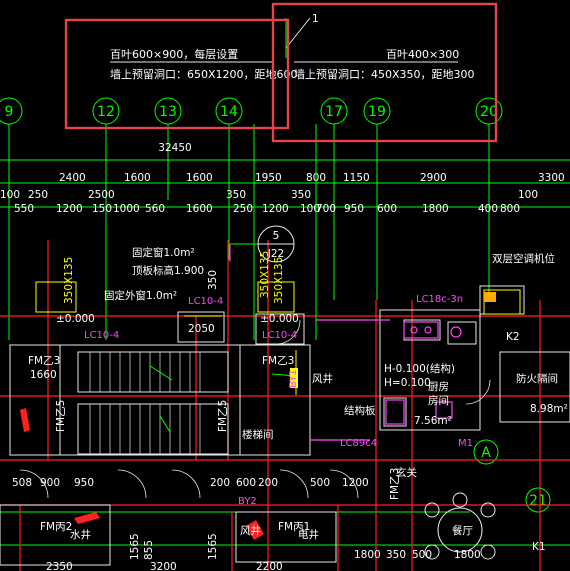 The width and height of the screenshot is (570, 571). Describe the element at coordinates (360, 410) in the screenshot. I see `struct-board: 结构板` at that location.